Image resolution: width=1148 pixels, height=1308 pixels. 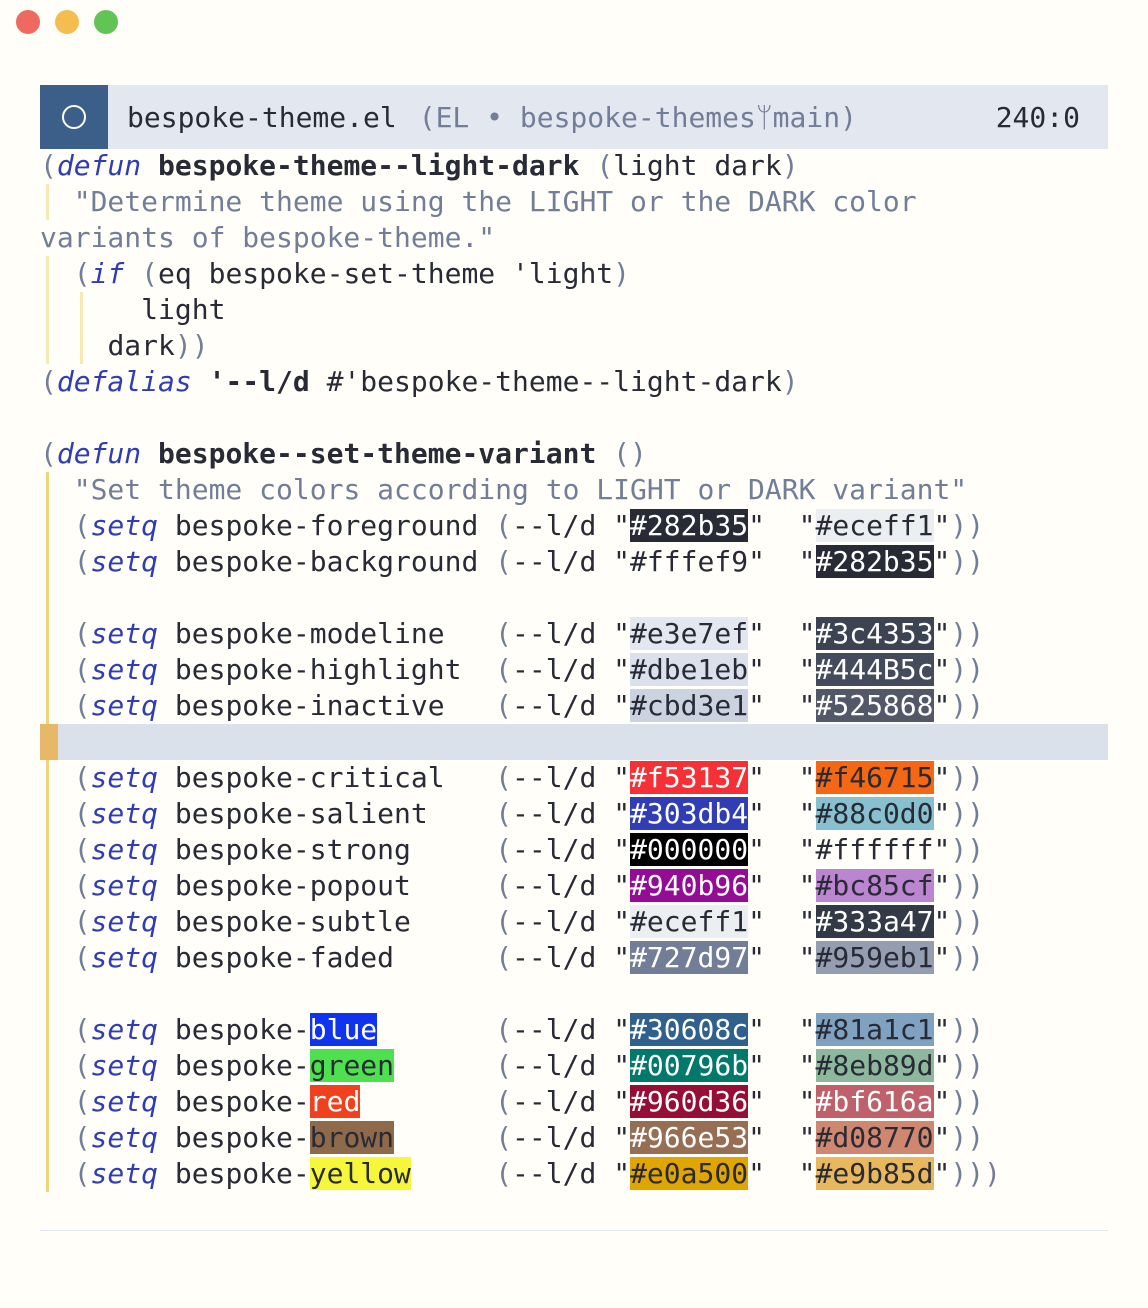 I want to click on keyword: defalias, so click(x=124, y=381).